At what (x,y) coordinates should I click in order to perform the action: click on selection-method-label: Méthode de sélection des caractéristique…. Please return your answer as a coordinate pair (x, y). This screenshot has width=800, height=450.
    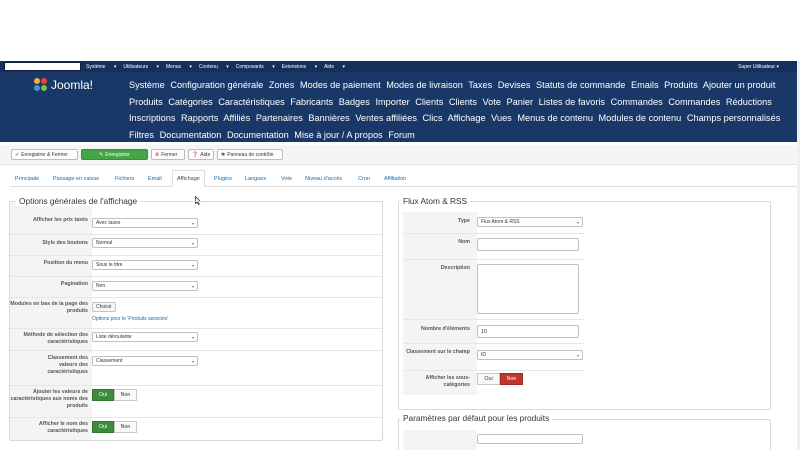
    Looking at the image, I should click on (55, 338).